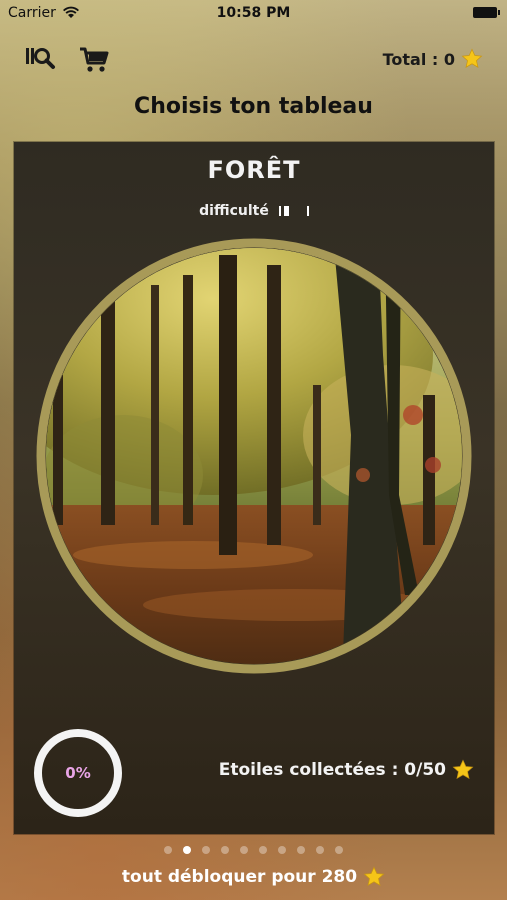  I want to click on battery-icon, so click(486, 12).